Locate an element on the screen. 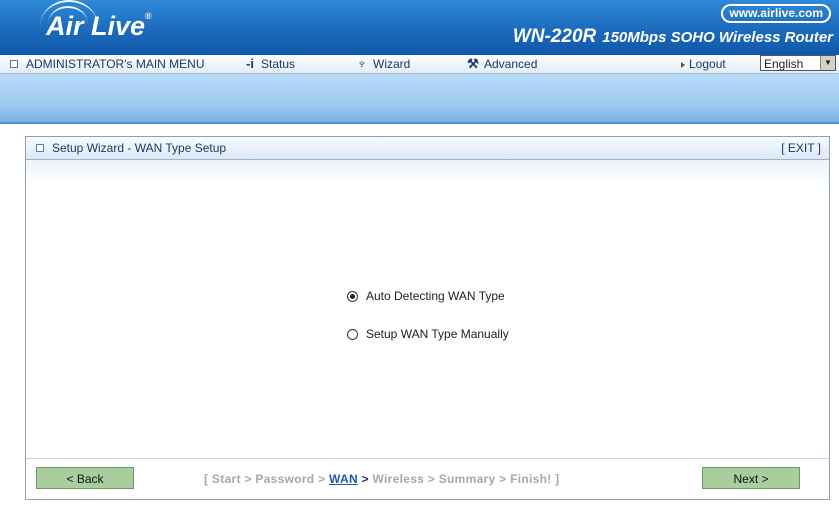 The image size is (839, 508). option-auto-detect: Auto Detecting WAN Type is located at coordinates (426, 296).